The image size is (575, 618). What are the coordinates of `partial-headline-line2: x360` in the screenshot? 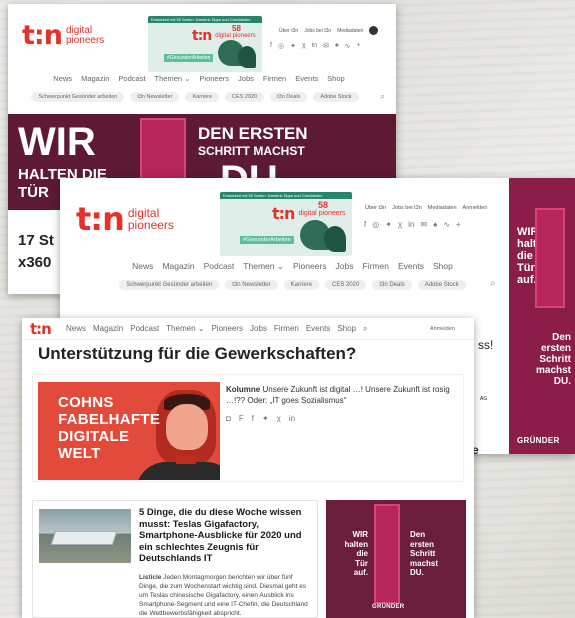 It's located at (35, 262).